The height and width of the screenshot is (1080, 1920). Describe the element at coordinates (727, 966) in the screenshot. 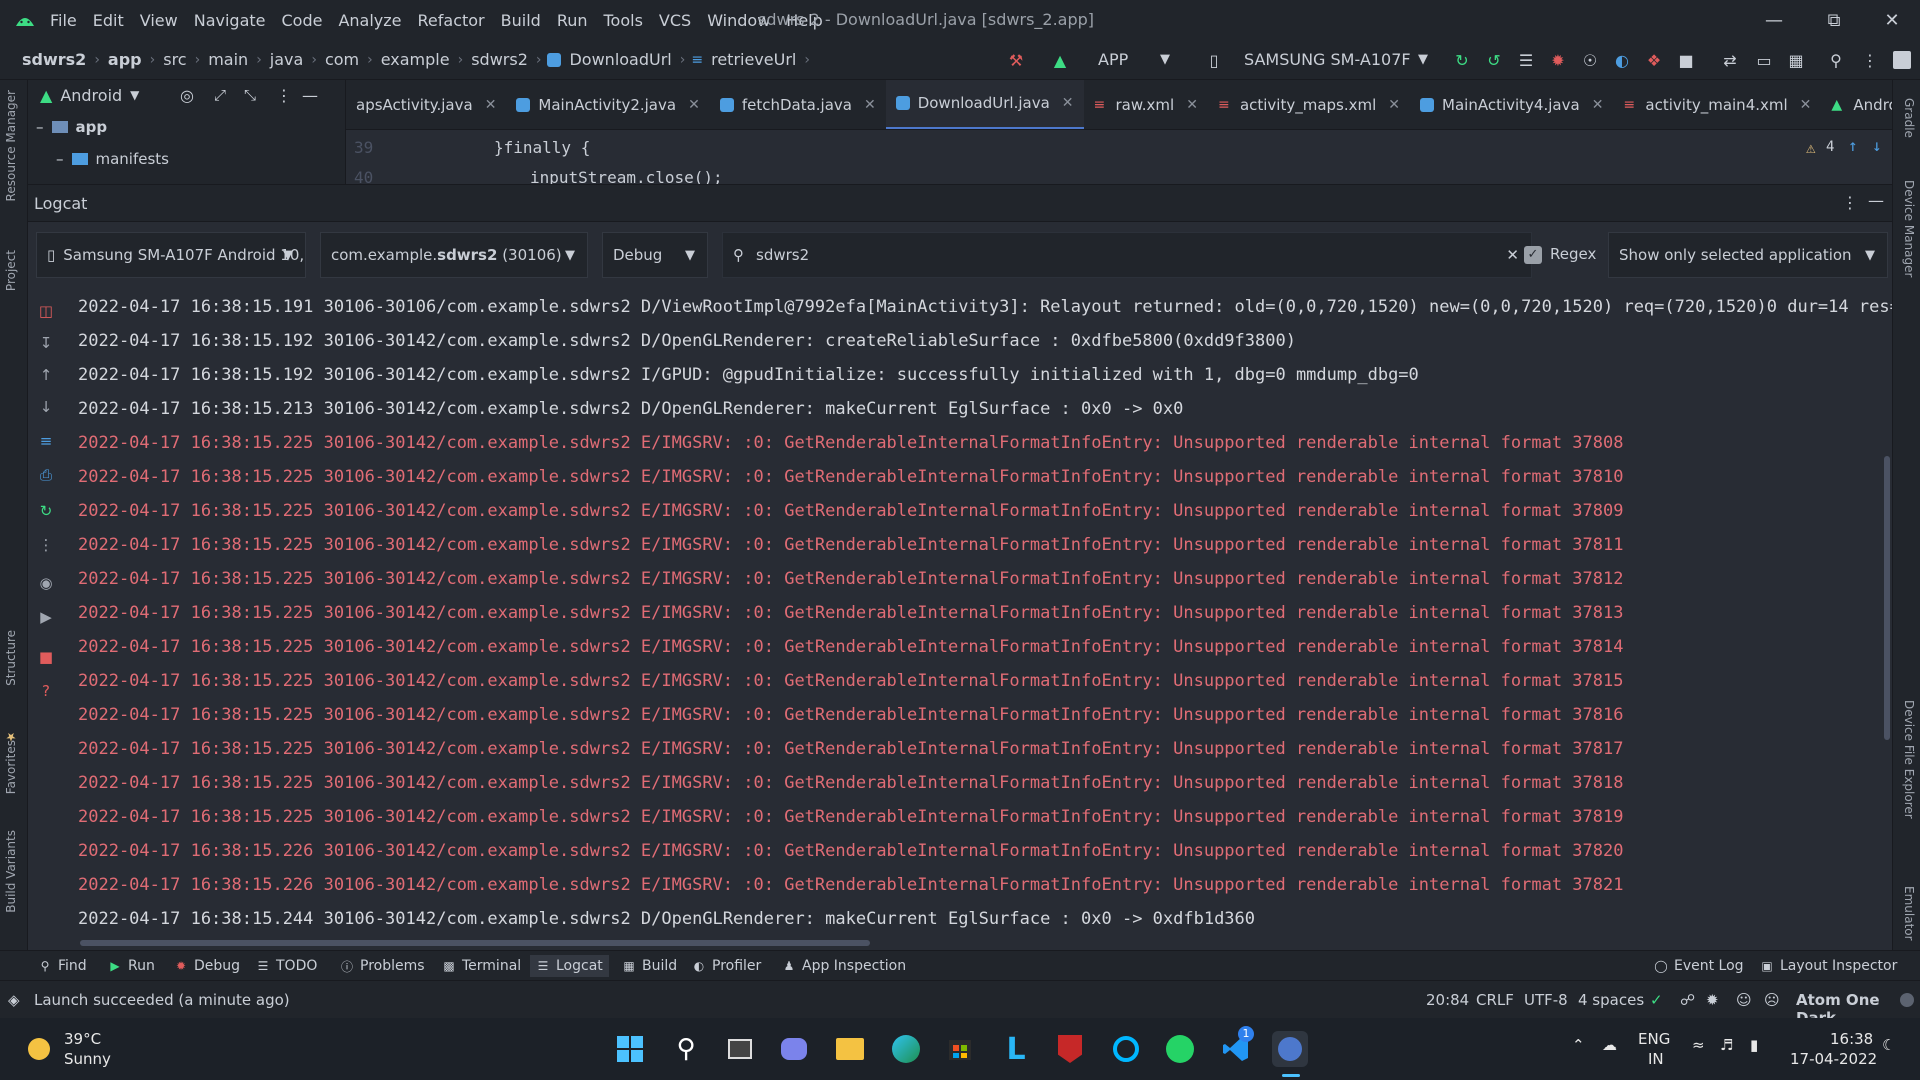

I see `tab-profiler: ◐ Profiler` at that location.